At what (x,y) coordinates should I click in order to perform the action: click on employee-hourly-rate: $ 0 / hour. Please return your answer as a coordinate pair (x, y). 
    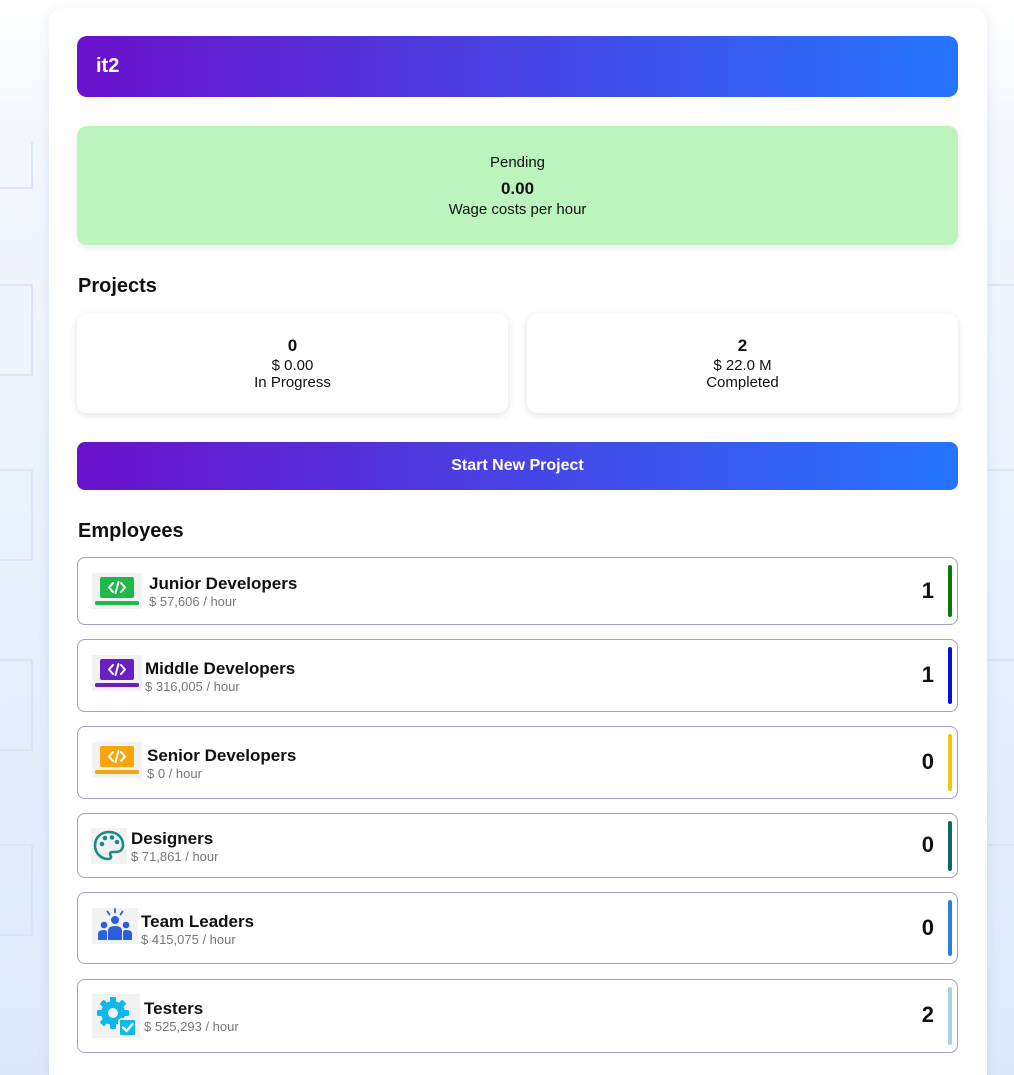
    Looking at the image, I should click on (174, 773).